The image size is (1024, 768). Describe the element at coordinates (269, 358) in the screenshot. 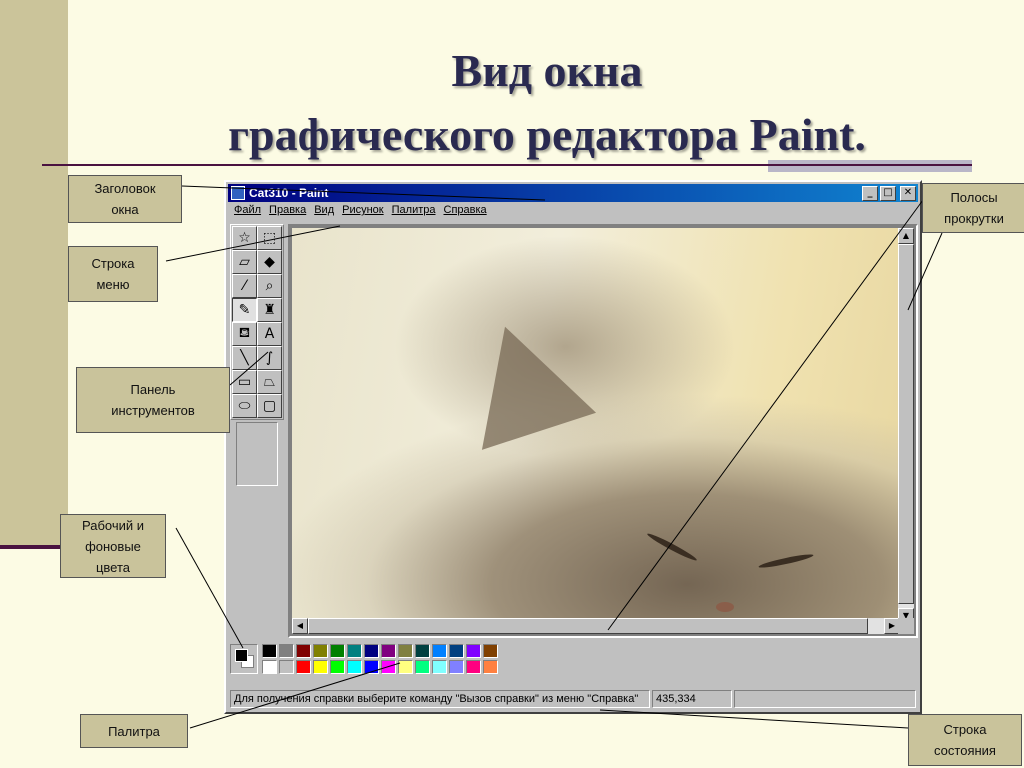

I see `curve-icon: ∫` at that location.